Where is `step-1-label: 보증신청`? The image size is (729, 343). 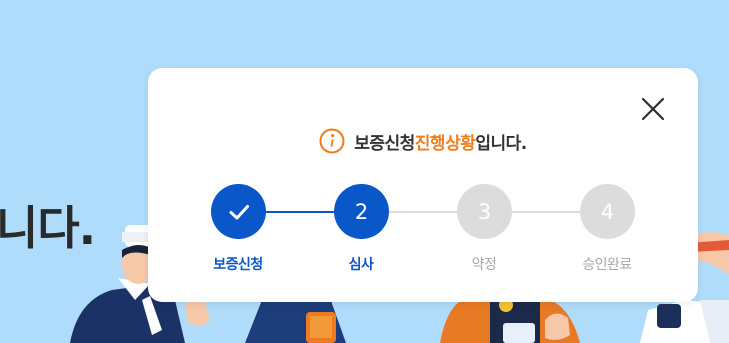
step-1-label: 보증신청 is located at coordinates (238, 265).